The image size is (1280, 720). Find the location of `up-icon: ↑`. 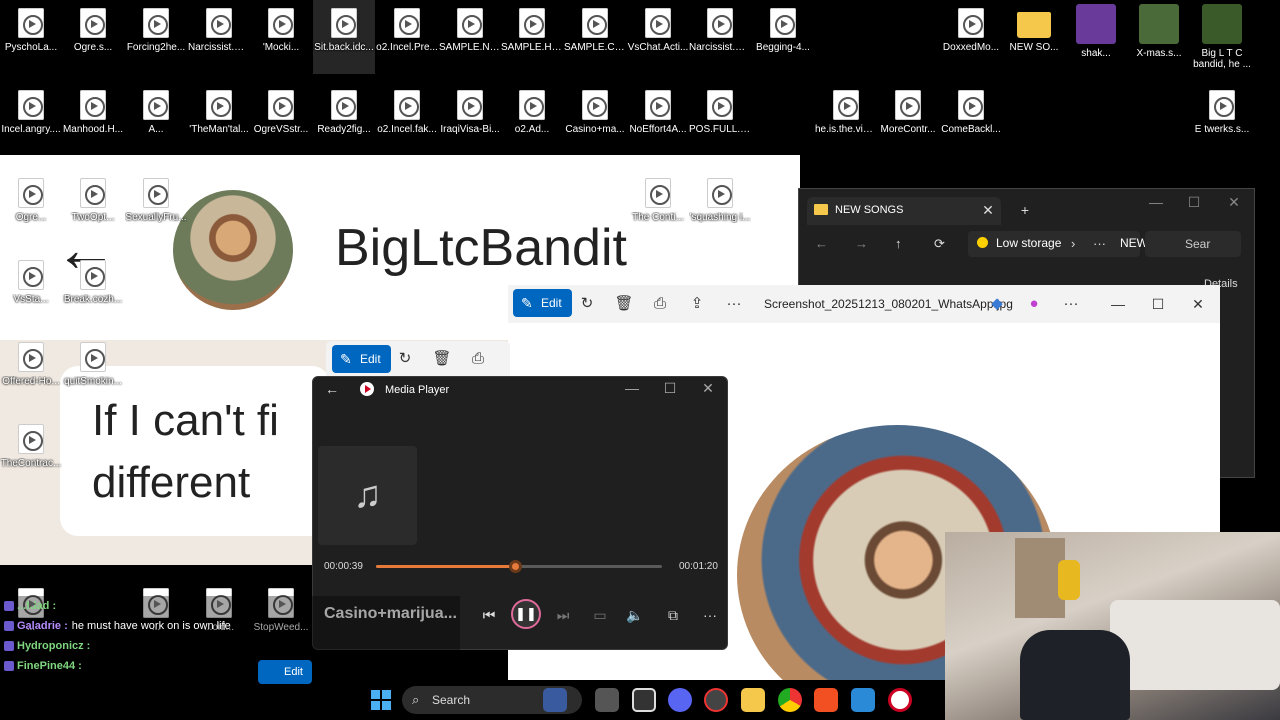

up-icon: ↑ is located at coordinates (898, 243).